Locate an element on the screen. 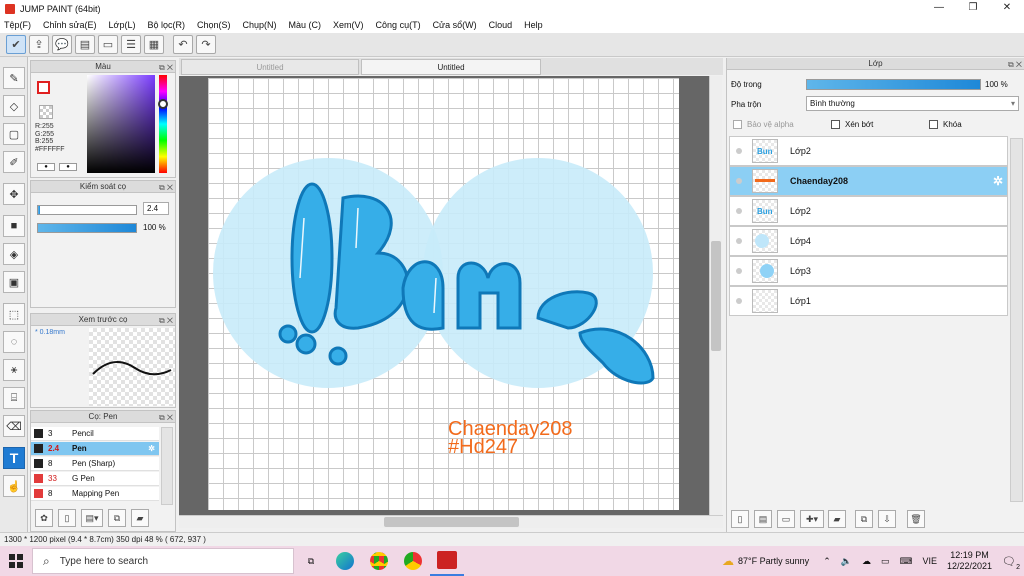 This screenshot has height=576, width=1024. battery-icon: ▭ is located at coordinates (885, 561).